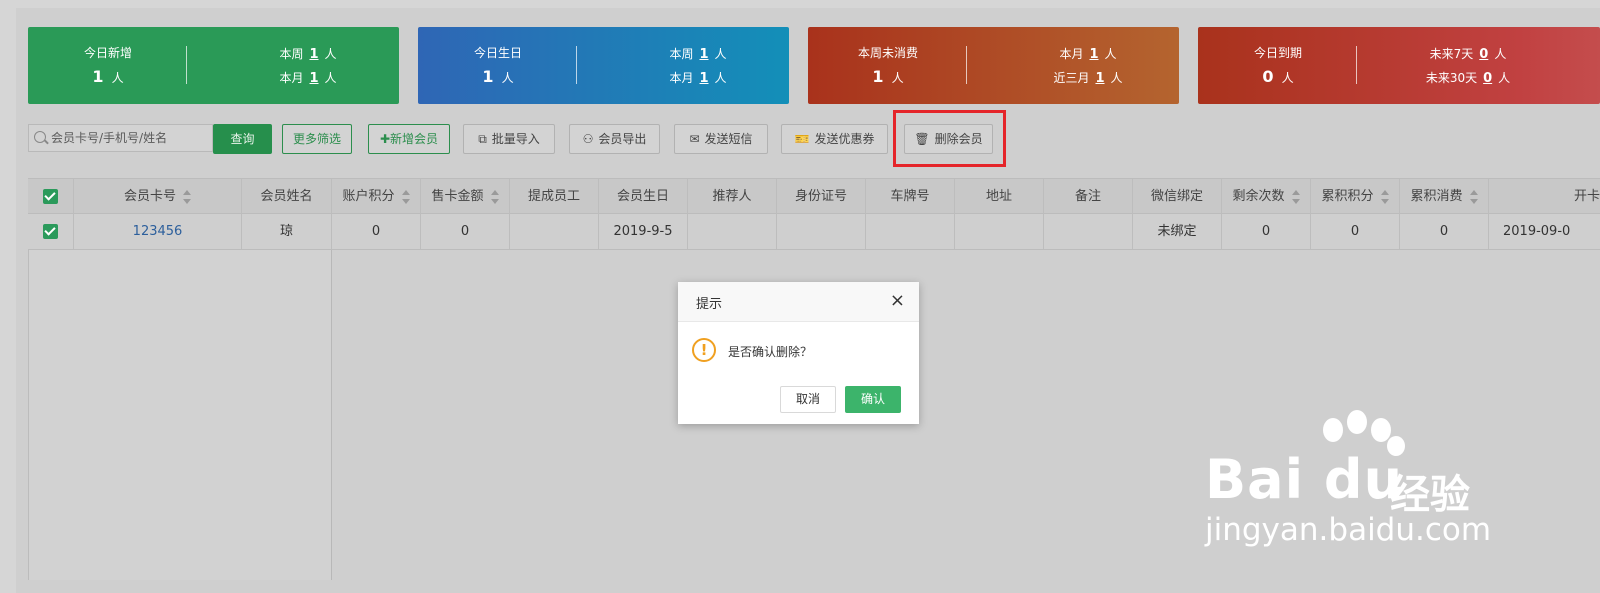  I want to click on highlight-box, so click(949, 138).